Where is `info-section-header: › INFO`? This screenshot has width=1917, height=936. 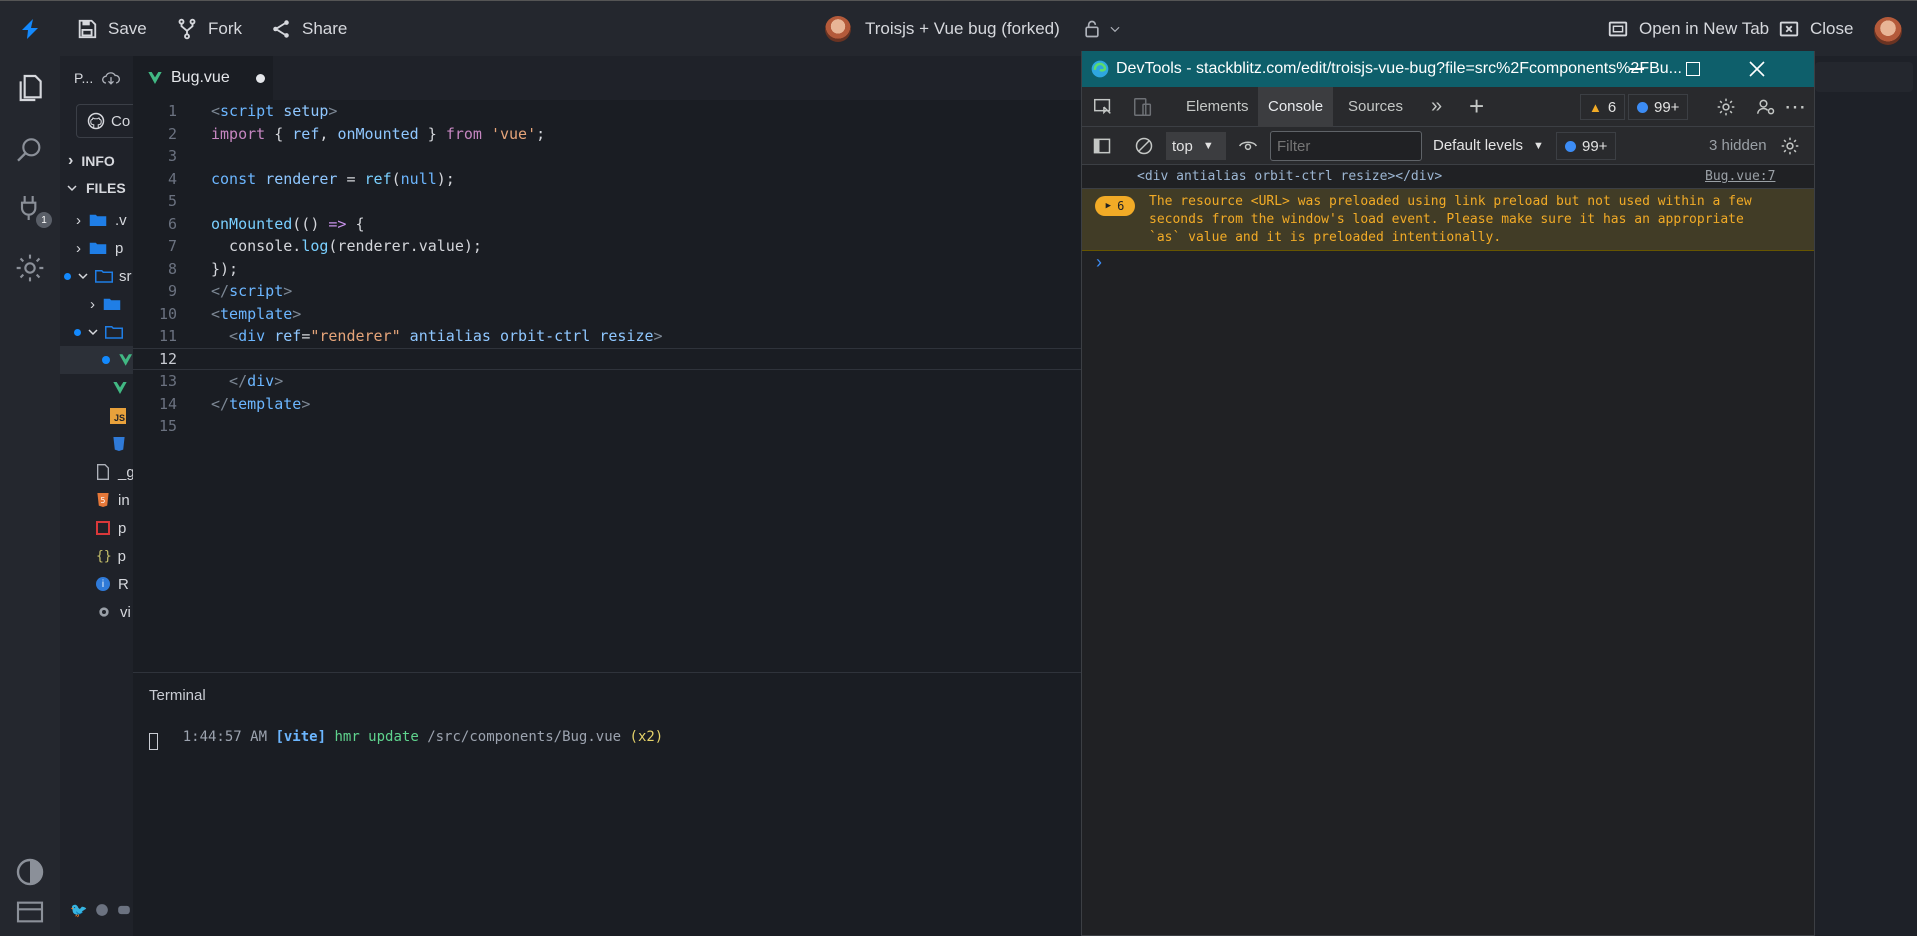
info-section-header: › INFO is located at coordinates (91, 161).